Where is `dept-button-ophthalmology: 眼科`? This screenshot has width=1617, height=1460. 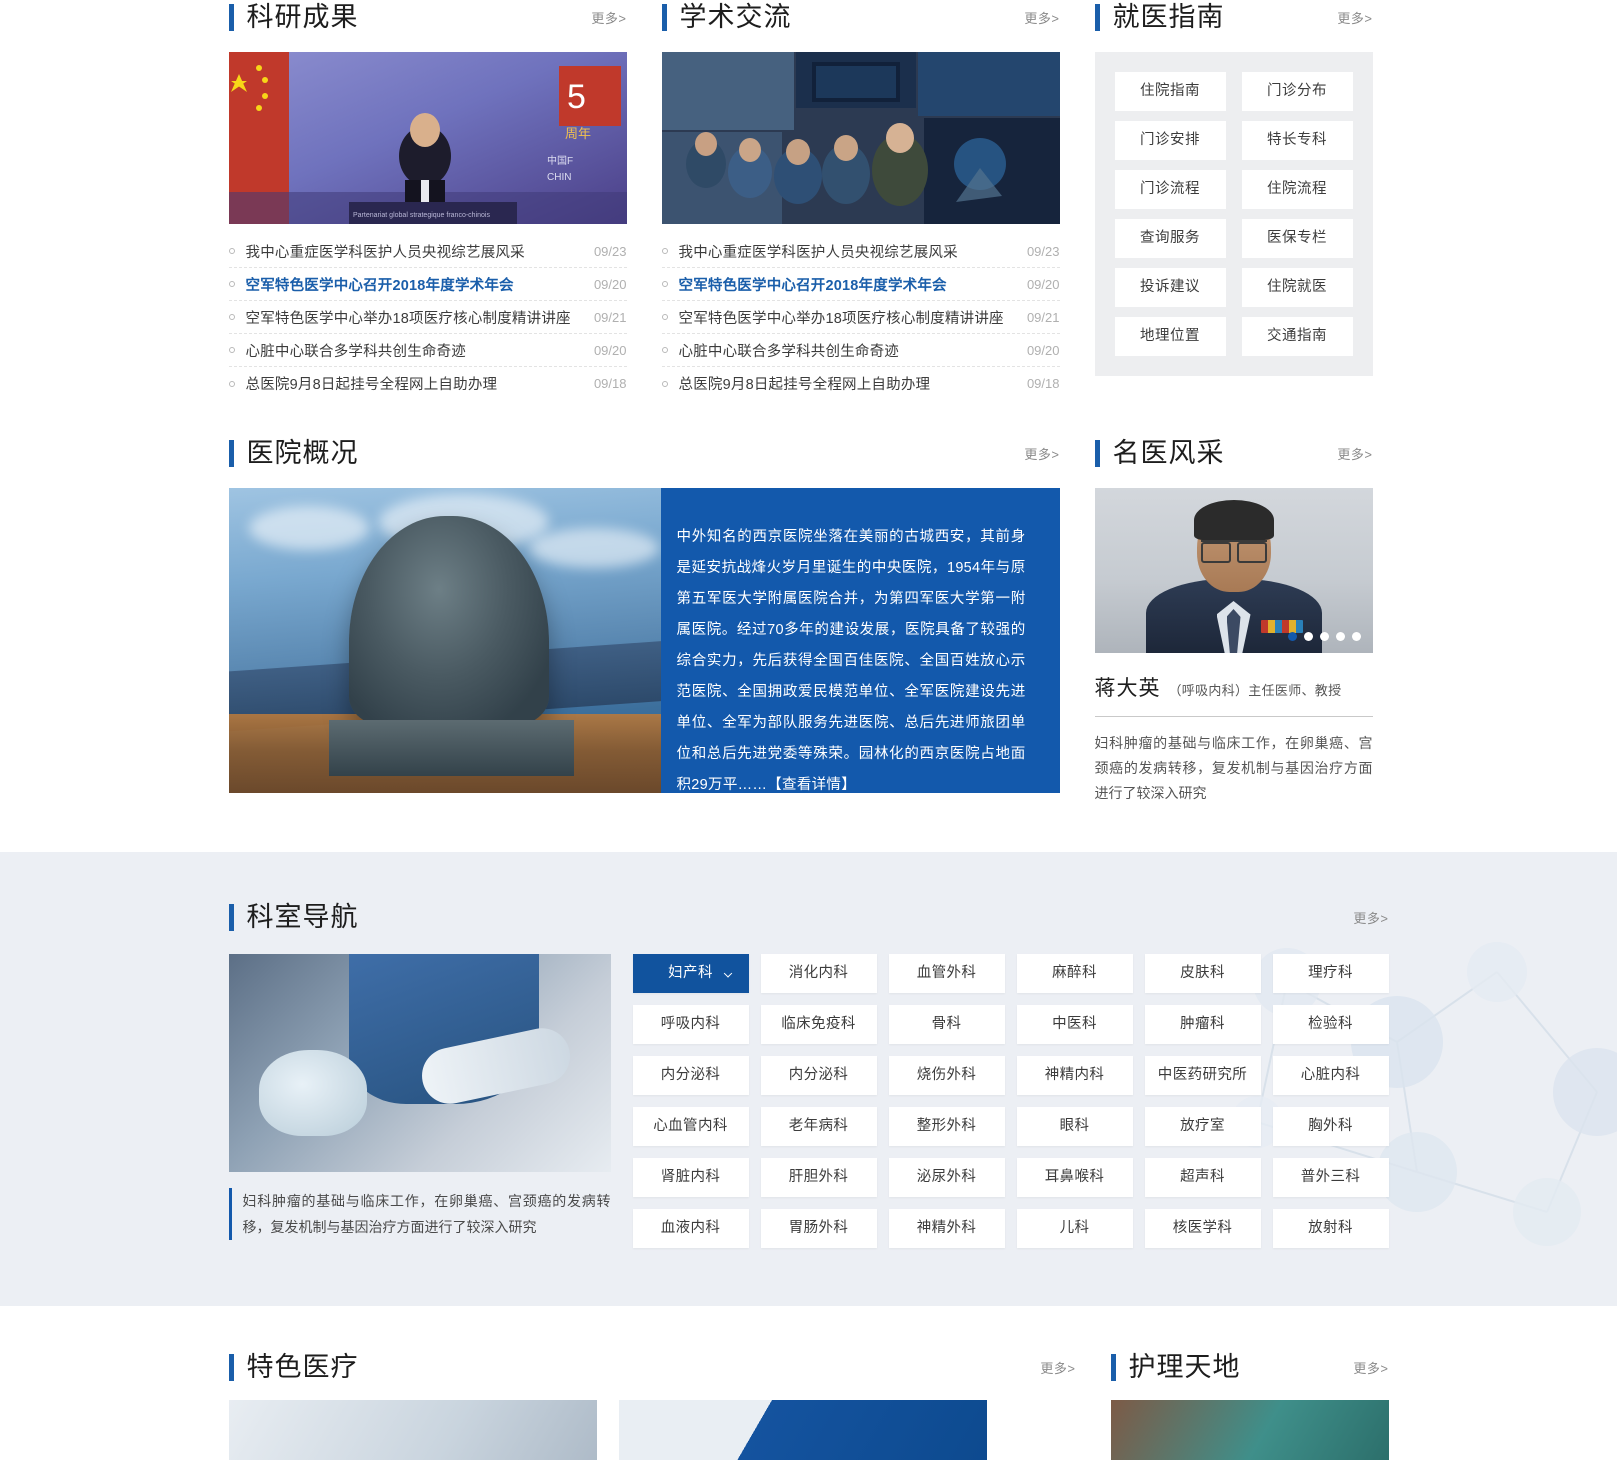
dept-button-ophthalmology: 眼科 is located at coordinates (1074, 1126).